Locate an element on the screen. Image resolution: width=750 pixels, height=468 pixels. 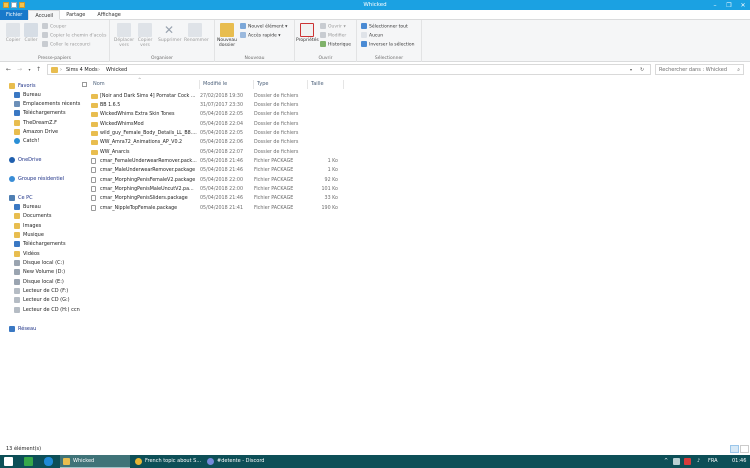
close-button: ✕ is located at coordinates (743, 5).